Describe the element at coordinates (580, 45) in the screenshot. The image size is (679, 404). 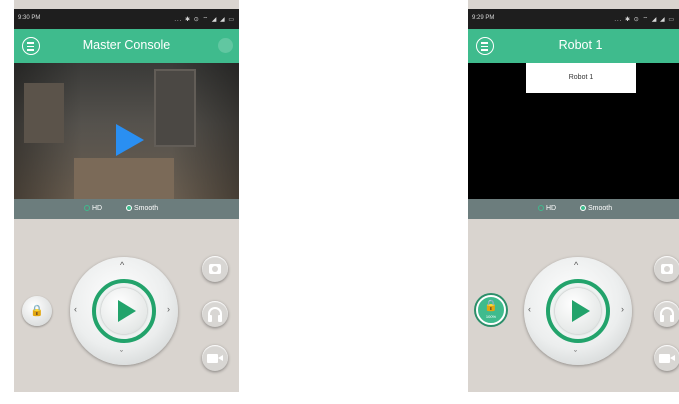
I see `page-title: Robot 1` at that location.